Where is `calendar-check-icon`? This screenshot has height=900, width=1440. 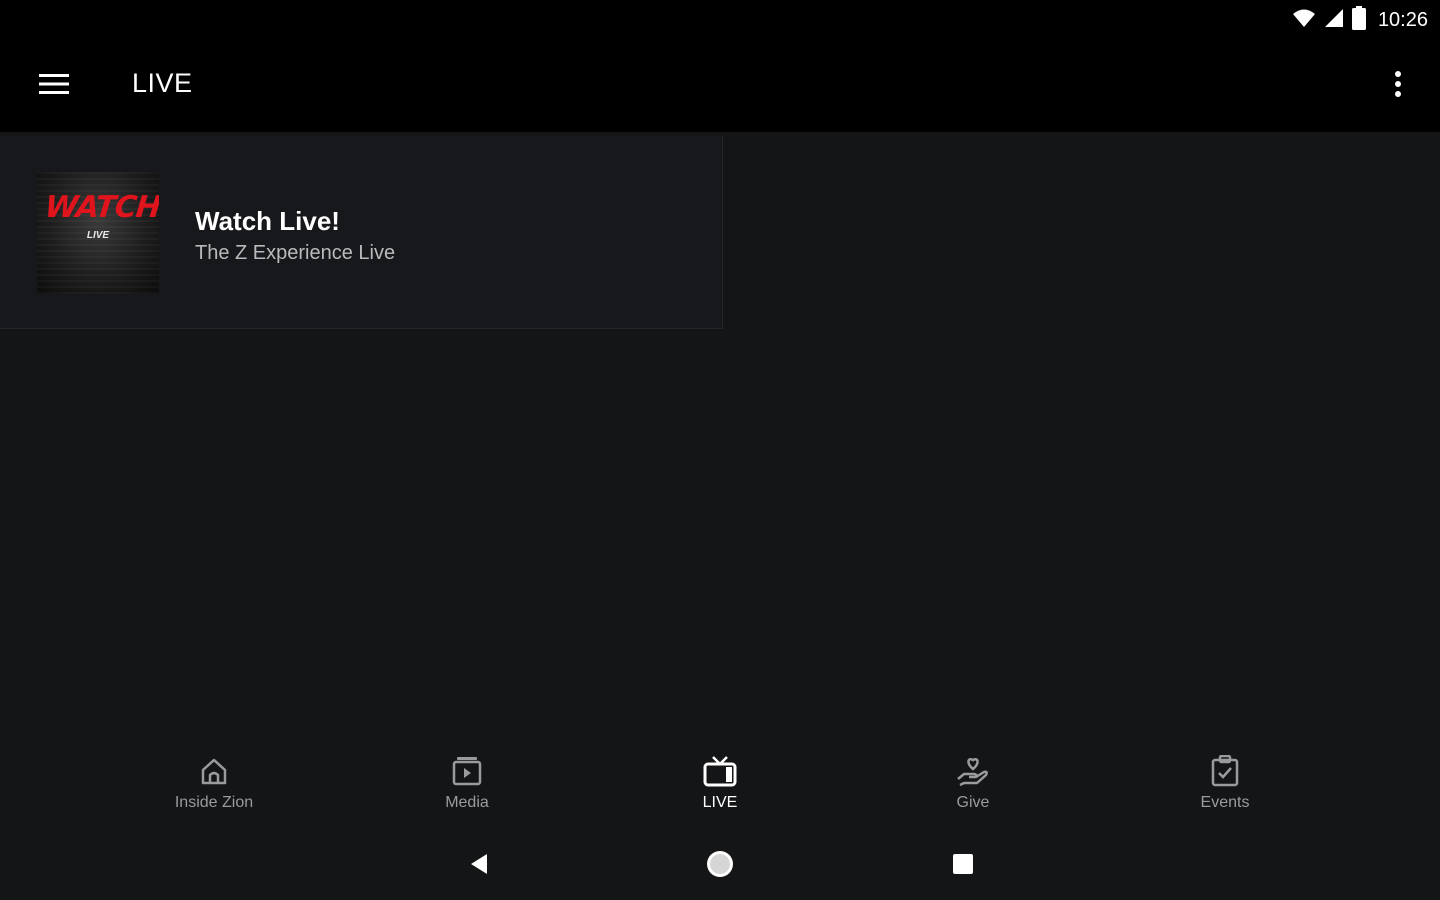 calendar-check-icon is located at coordinates (1225, 771).